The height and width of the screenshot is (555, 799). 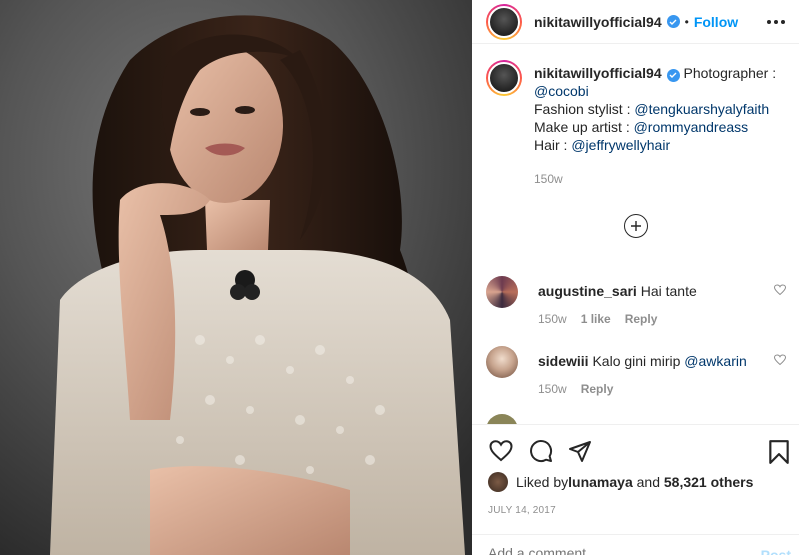 I want to click on bookmark-icon, so click(x=779, y=452).